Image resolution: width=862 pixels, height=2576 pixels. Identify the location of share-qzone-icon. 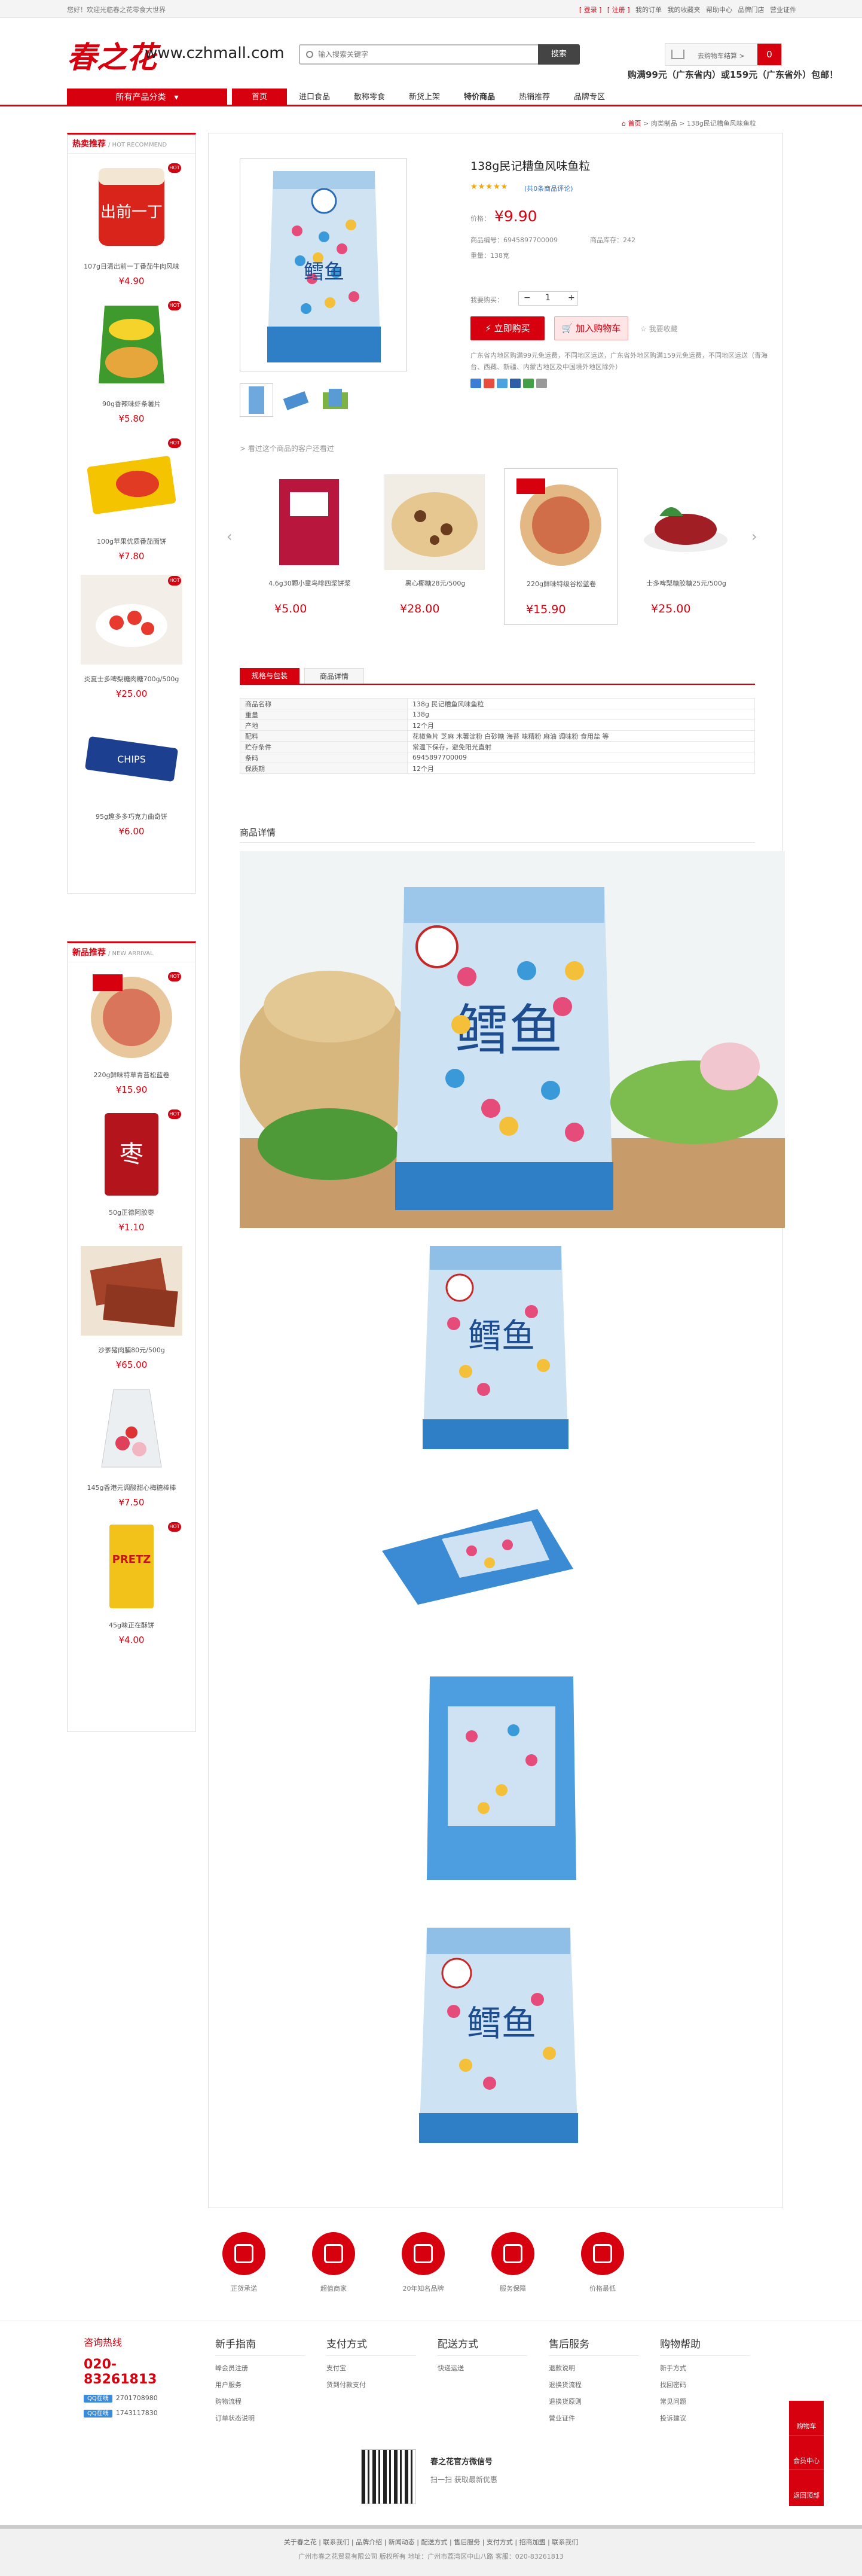
(475, 383).